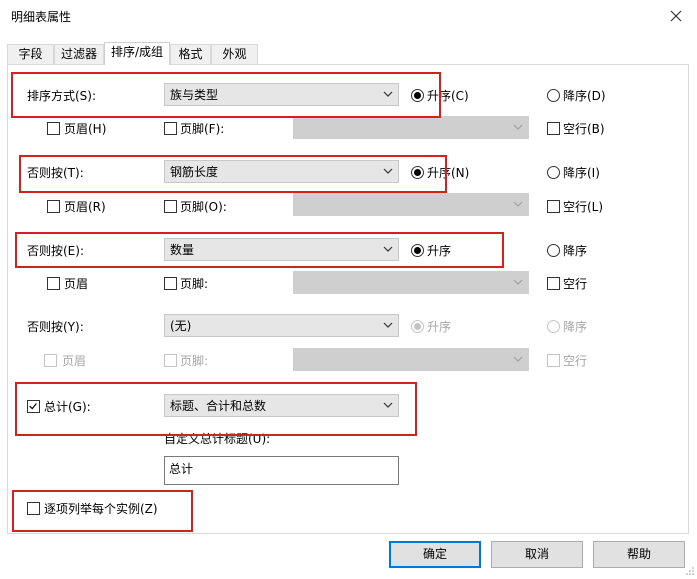 The height and width of the screenshot is (579, 697). I want to click on cancel-button: 取消, so click(537, 554).